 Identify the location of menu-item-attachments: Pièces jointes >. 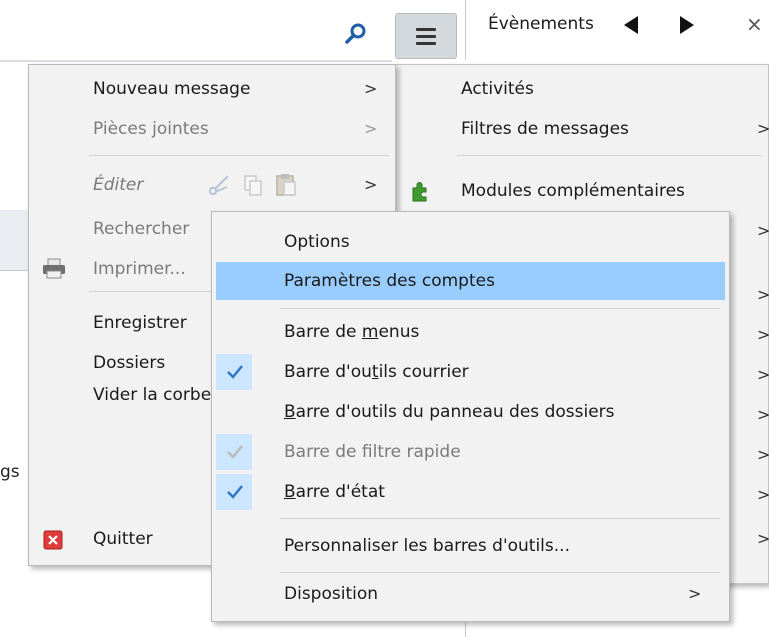
(212, 129).